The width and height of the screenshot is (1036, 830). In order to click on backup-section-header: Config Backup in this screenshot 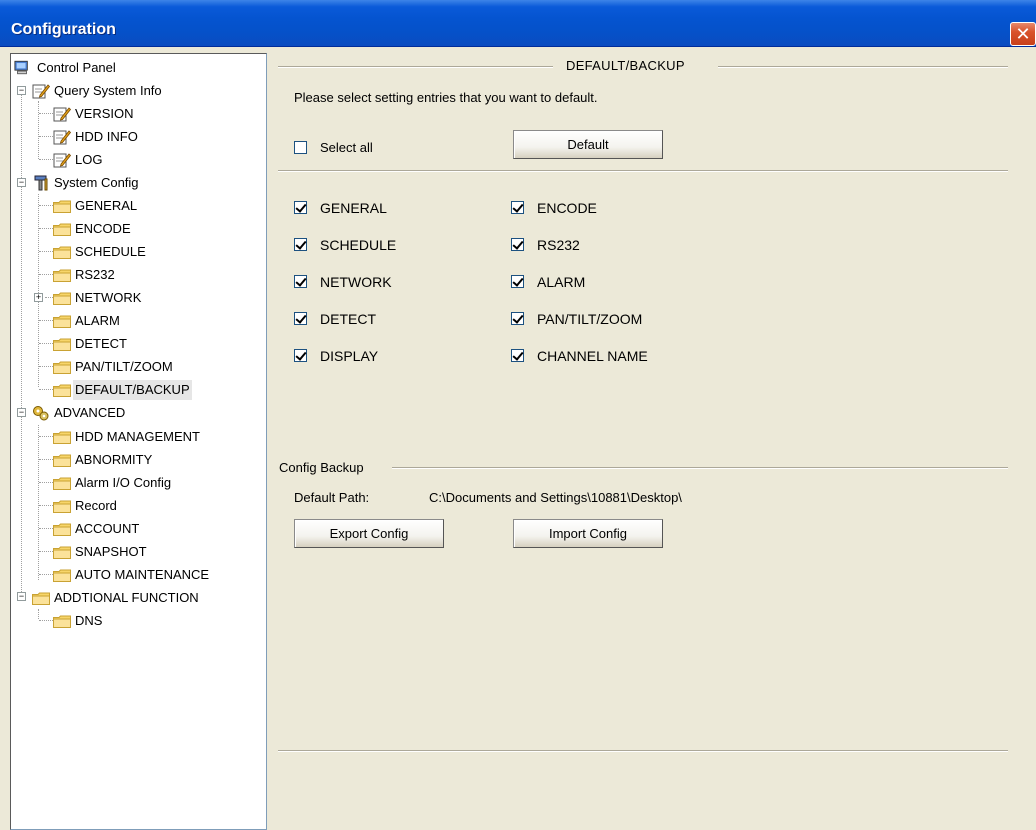, I will do `click(321, 467)`.